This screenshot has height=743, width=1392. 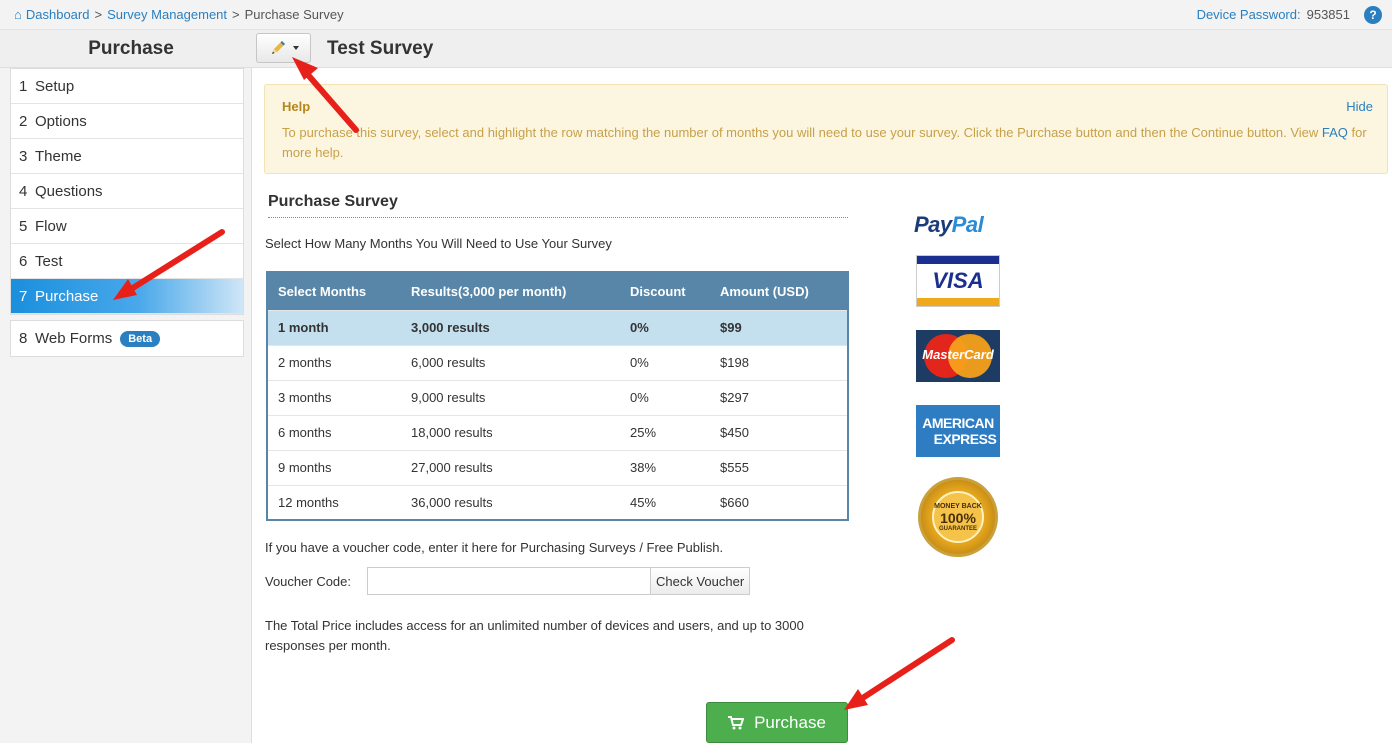 I want to click on table-cell: 12 months, so click(x=334, y=502).